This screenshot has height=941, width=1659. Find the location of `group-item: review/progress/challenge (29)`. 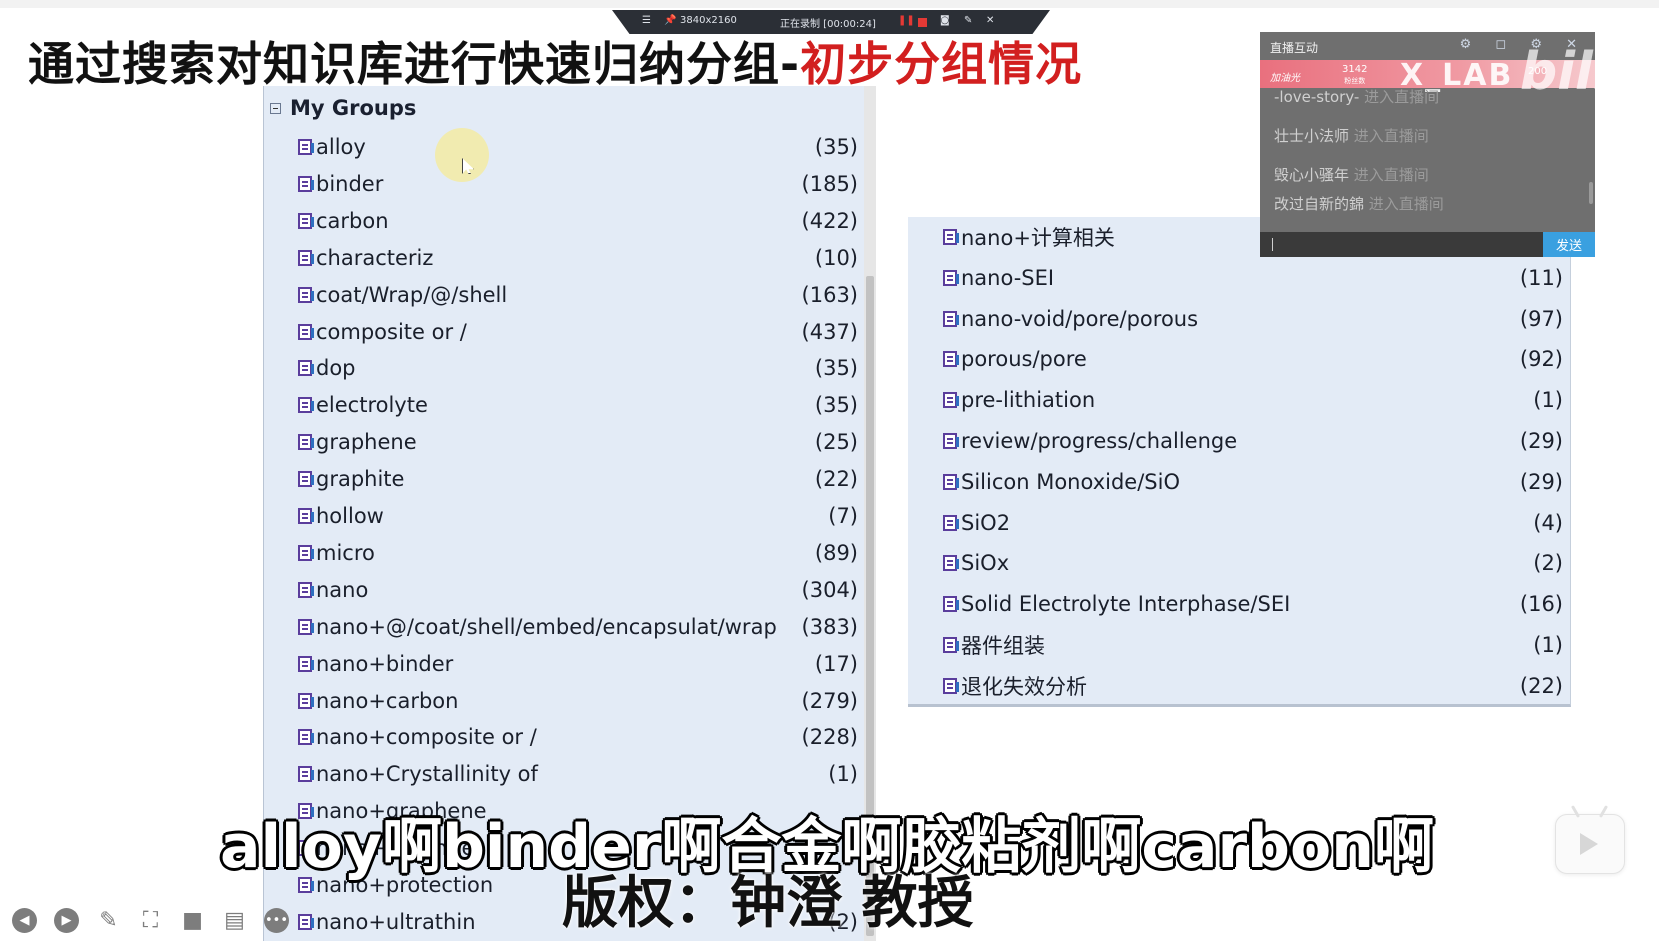

group-item: review/progress/challenge (29) is located at coordinates (1253, 441).